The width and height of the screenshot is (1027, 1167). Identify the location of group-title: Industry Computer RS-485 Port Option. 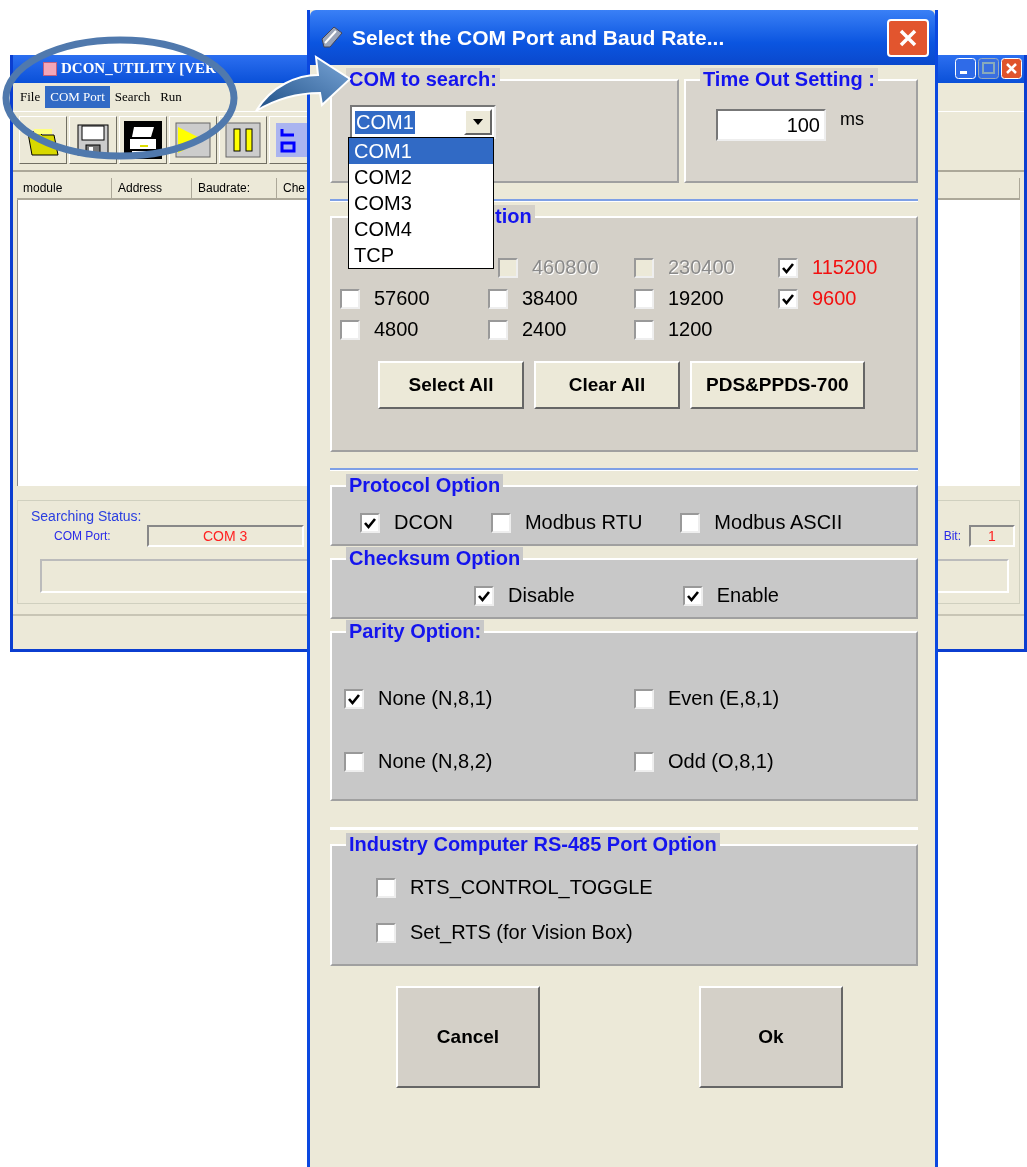
(533, 844).